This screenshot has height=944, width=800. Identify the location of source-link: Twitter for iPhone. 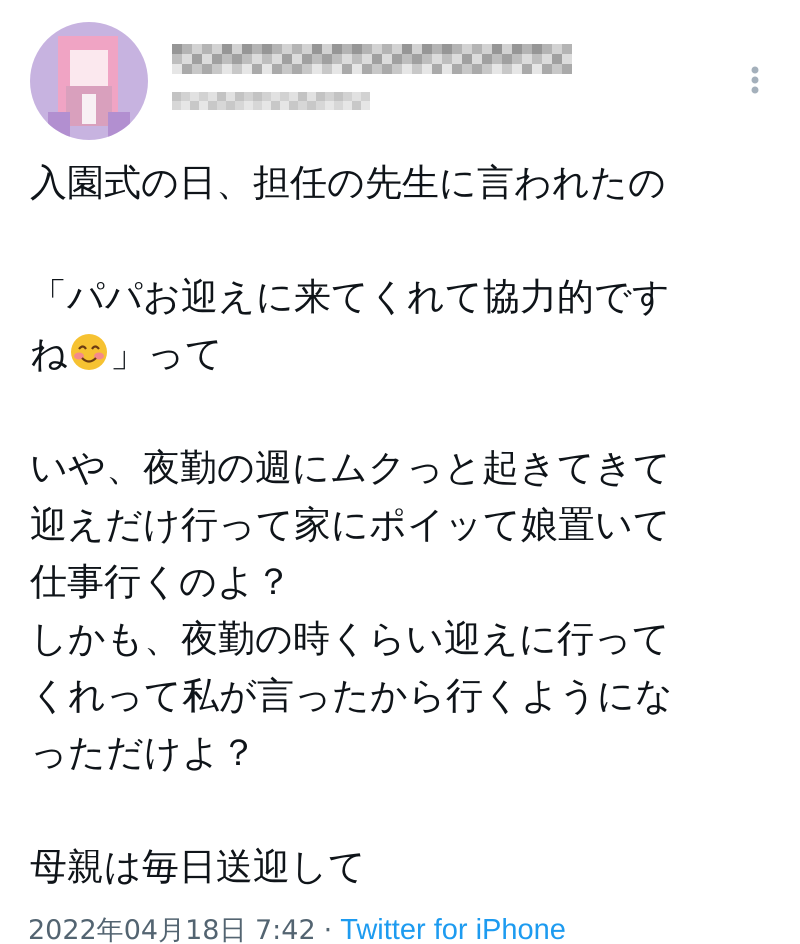
(453, 926).